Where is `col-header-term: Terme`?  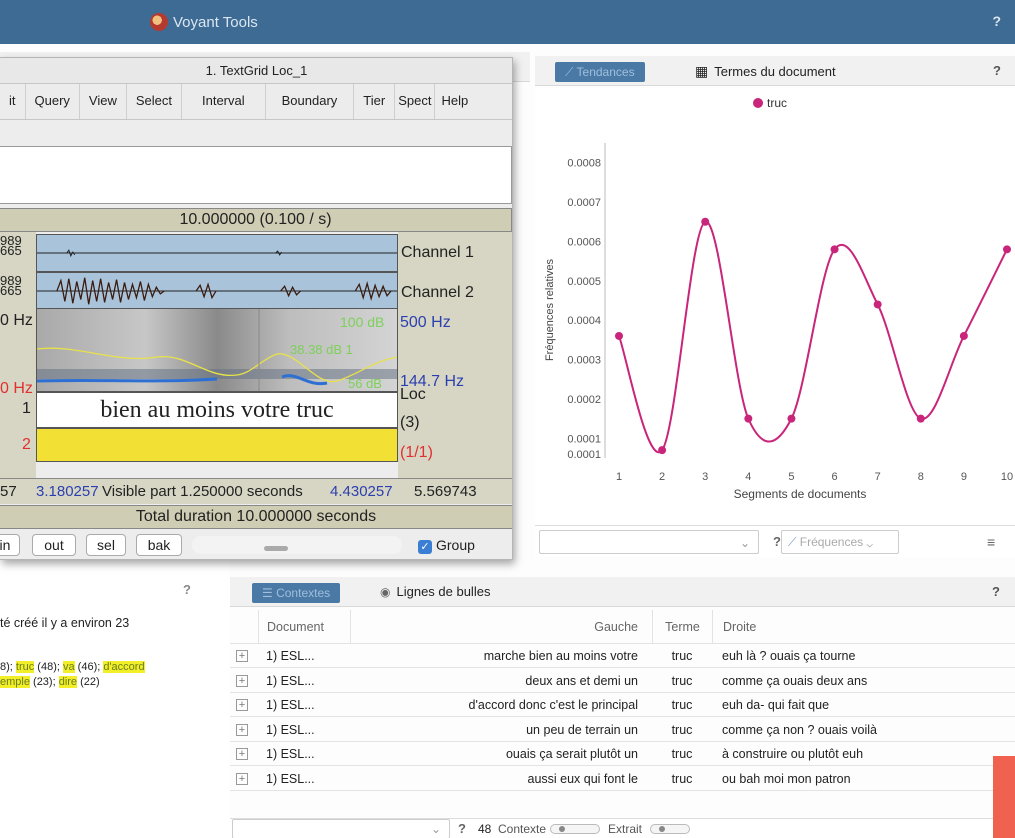 col-header-term: Terme is located at coordinates (682, 627).